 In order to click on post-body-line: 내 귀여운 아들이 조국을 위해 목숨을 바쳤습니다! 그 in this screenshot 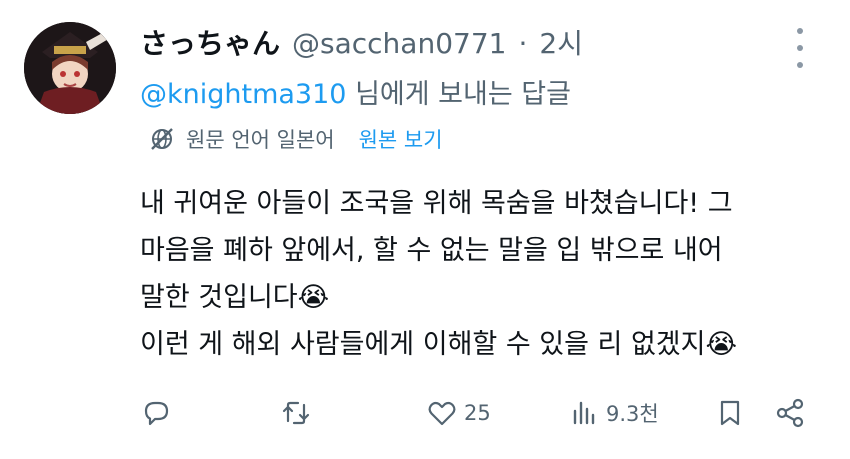, I will do `click(436, 203)`.